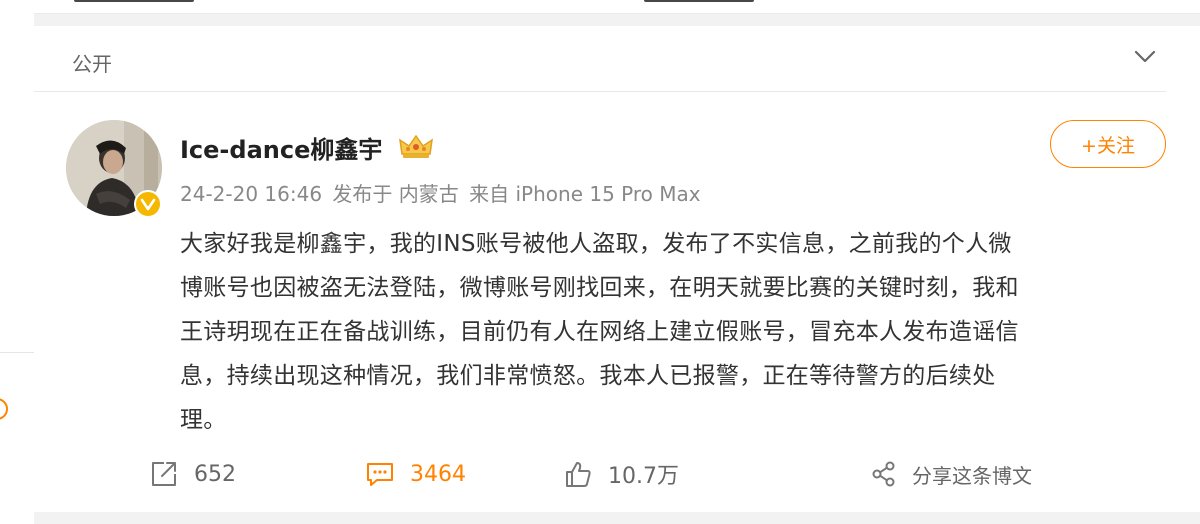 The width and height of the screenshot is (1200, 524). What do you see at coordinates (617, 7) in the screenshot?
I see `top-header-cut-off` at bounding box center [617, 7].